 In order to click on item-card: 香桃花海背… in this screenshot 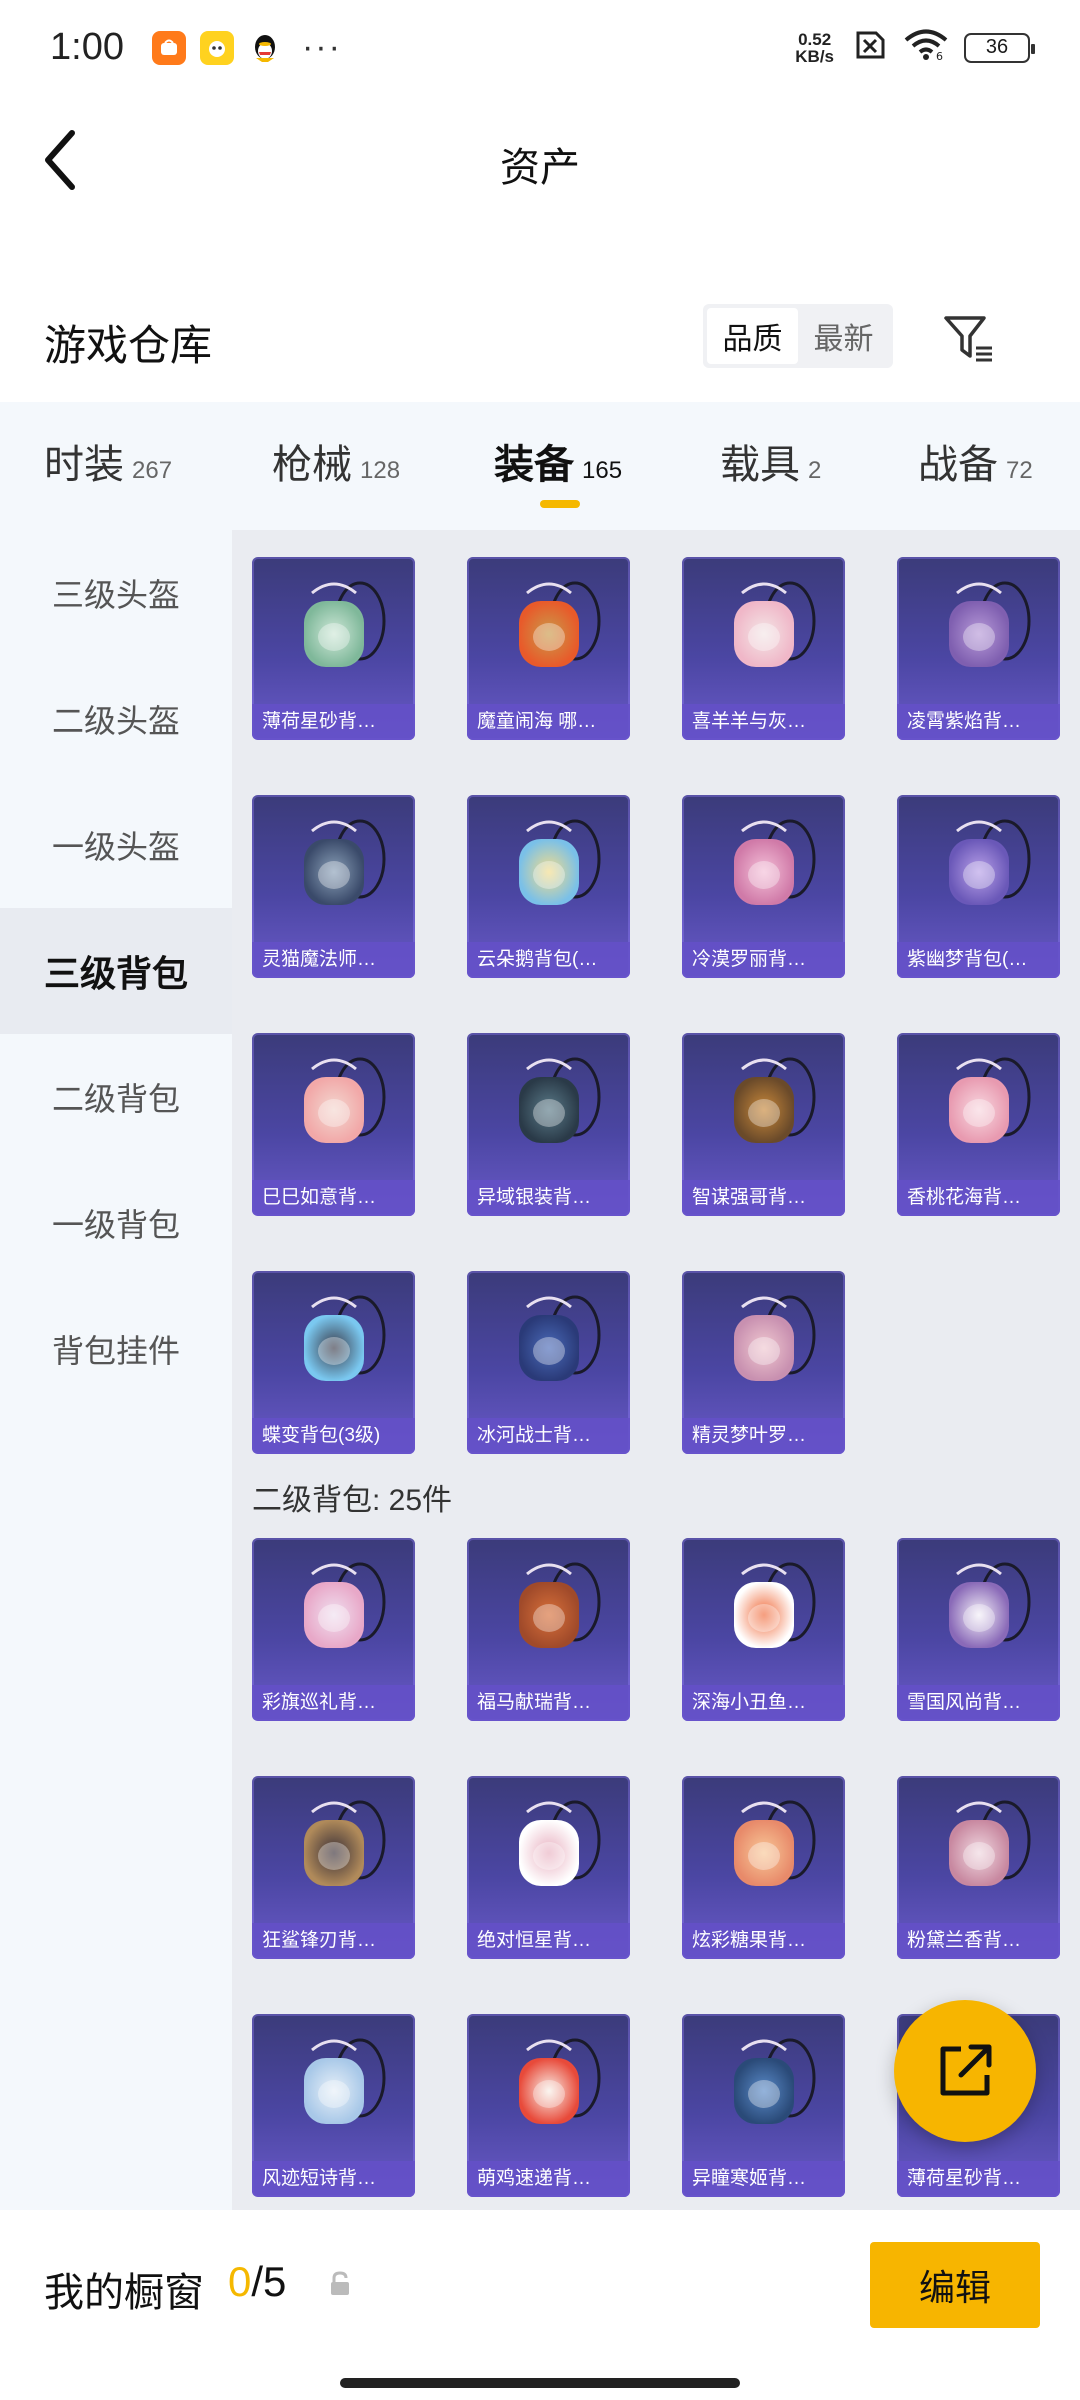, I will do `click(978, 1124)`.